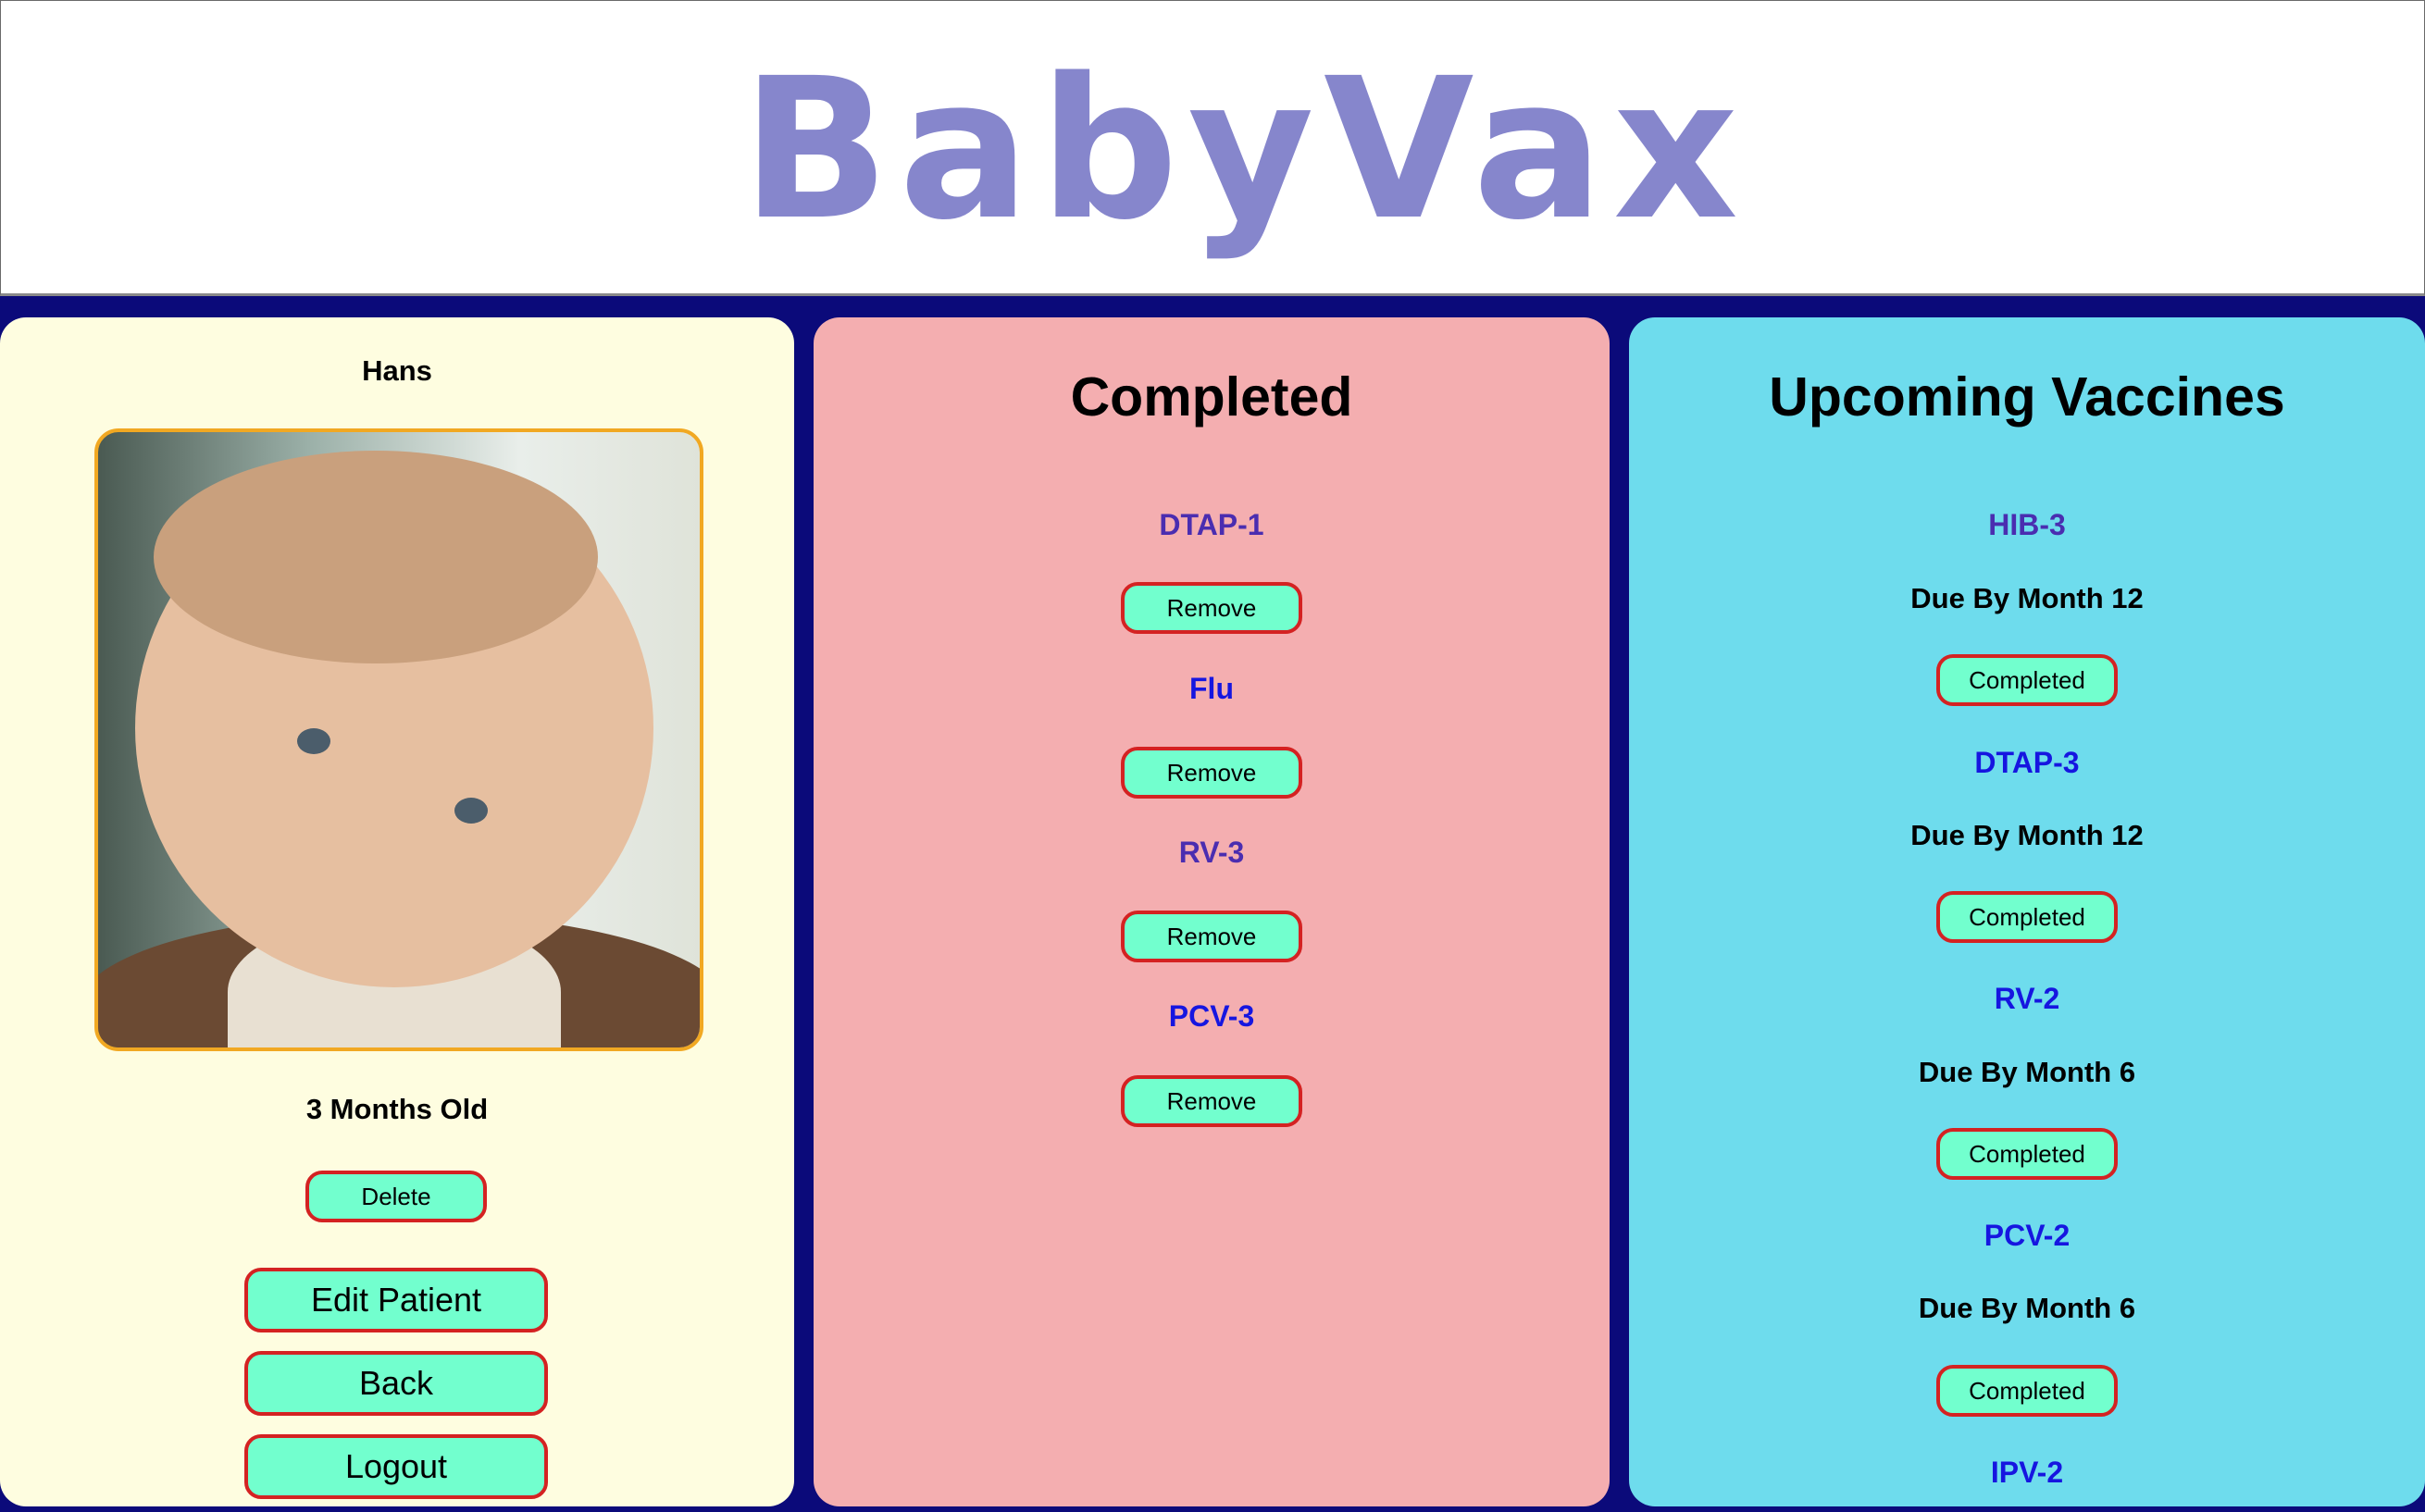 The image size is (2425, 1512). I want to click on upcoming-vaccine-name: PCV-2, so click(2027, 1235).